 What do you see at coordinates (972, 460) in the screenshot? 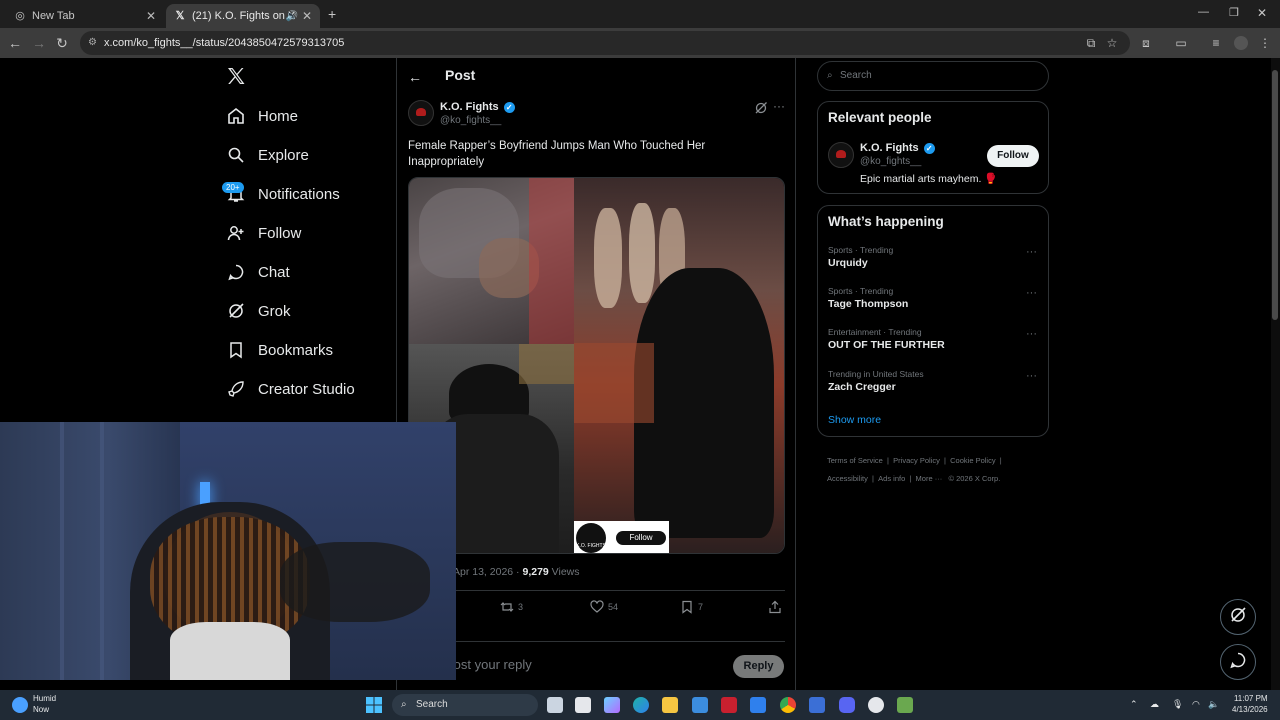
I see `footer-link: Cookie Policy` at bounding box center [972, 460].